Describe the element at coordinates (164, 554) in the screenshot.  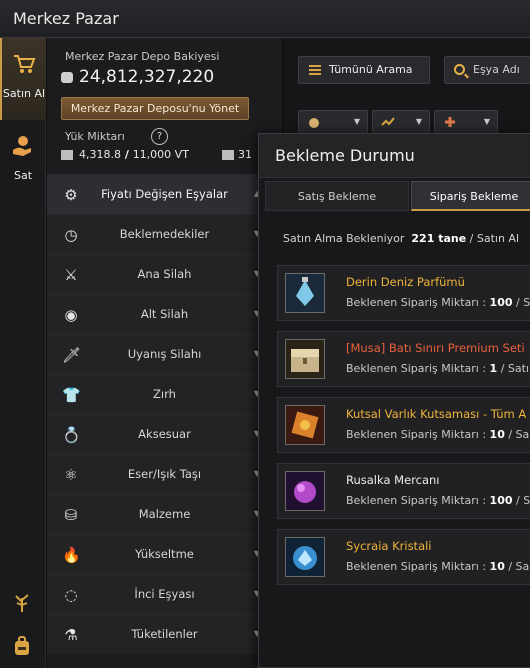
I see `category-label: Yükseltme` at that location.